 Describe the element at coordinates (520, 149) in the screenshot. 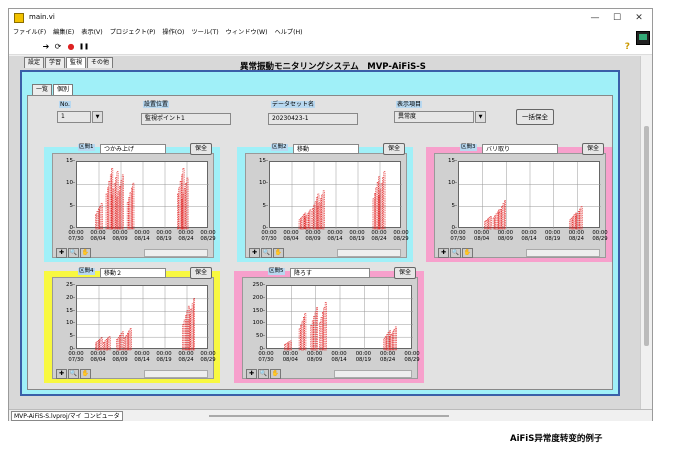

I see `section-name-field: バリ取り` at that location.